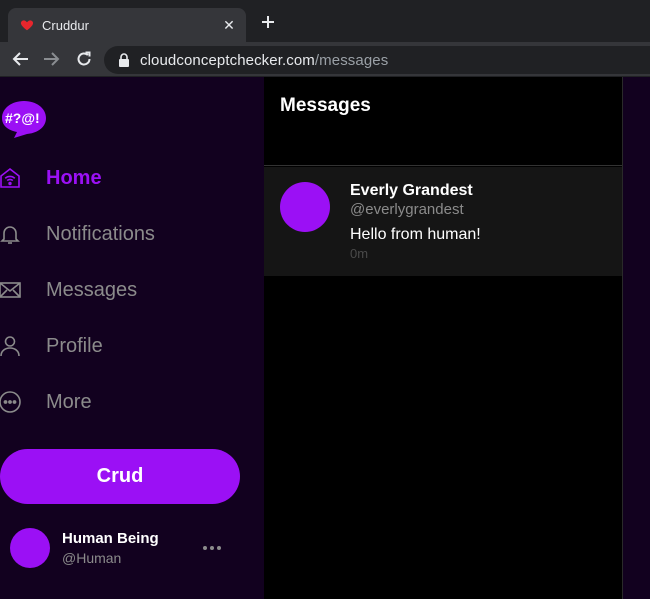 This screenshot has height=599, width=650. I want to click on close-tab-icon: ✕, so click(229, 25).